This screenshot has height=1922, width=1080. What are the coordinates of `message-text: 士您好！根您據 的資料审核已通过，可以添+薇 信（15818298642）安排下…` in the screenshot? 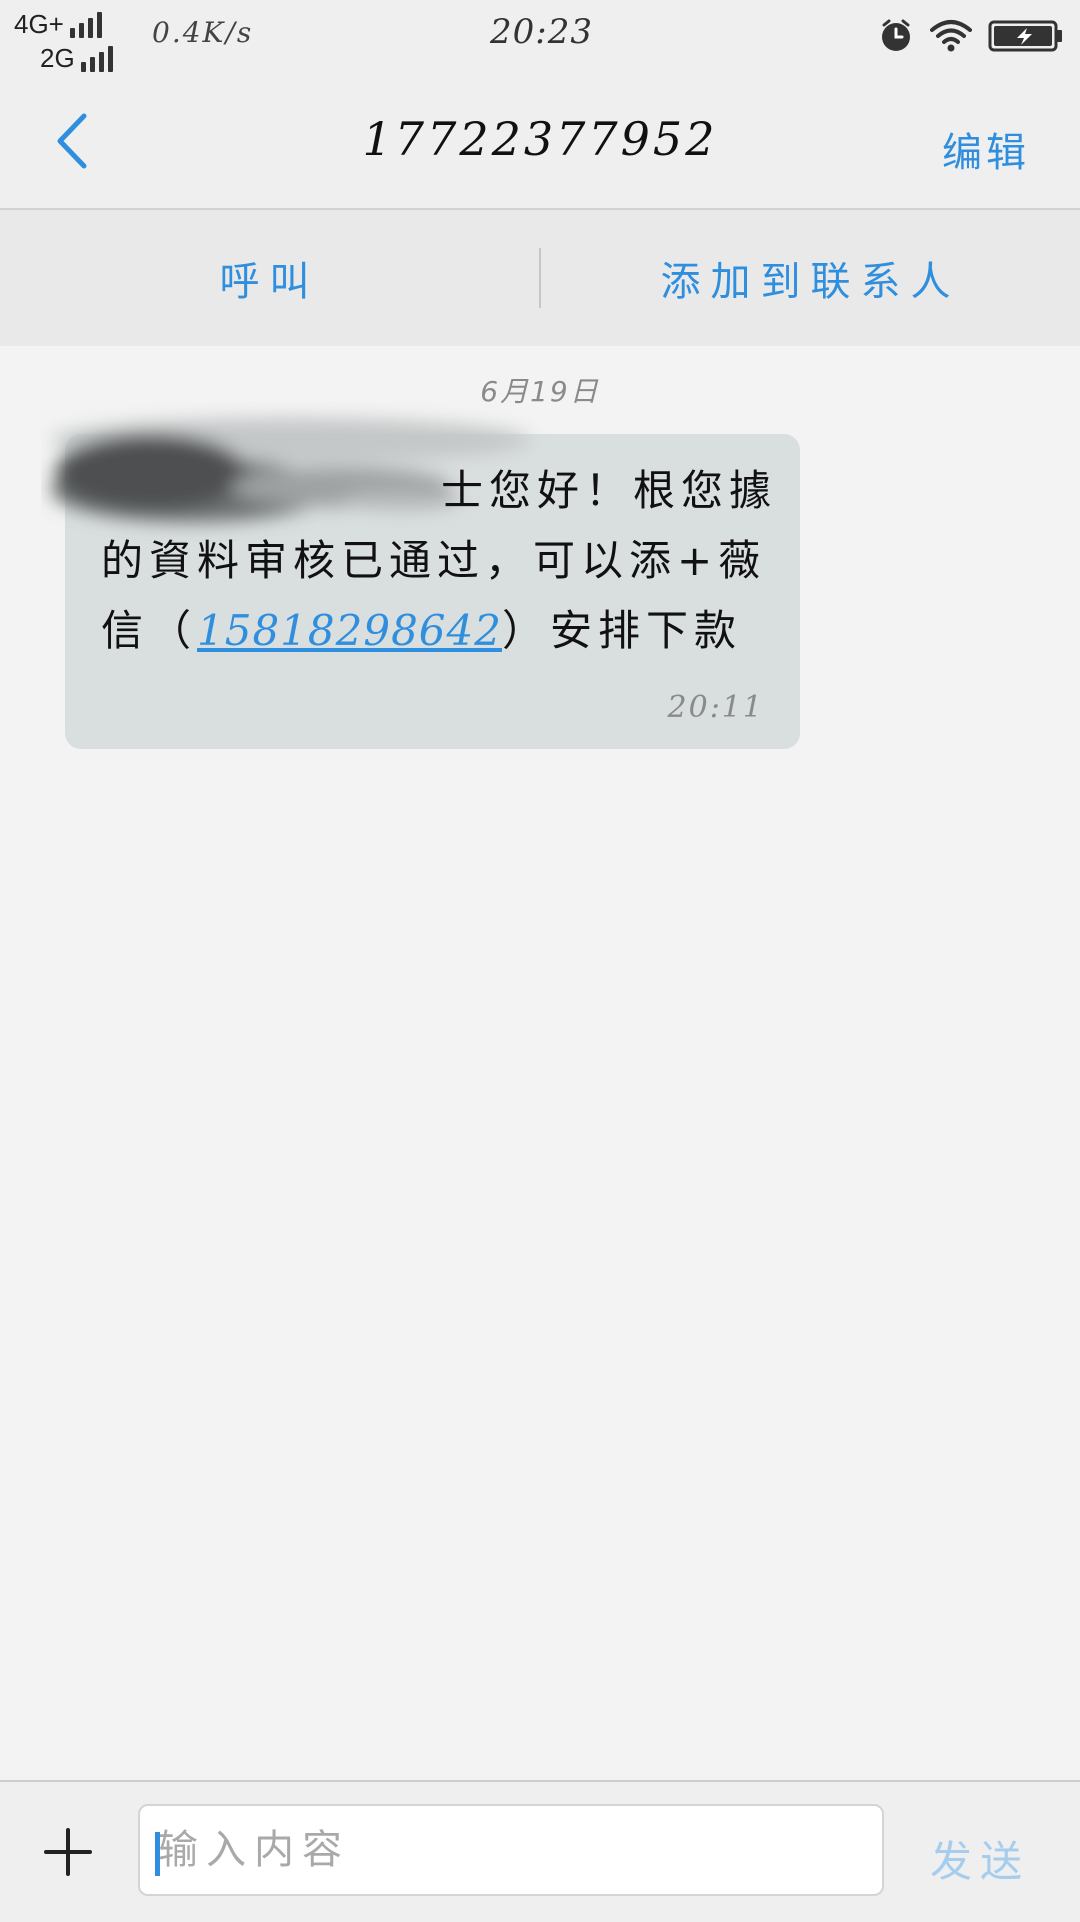 It's located at (436, 561).